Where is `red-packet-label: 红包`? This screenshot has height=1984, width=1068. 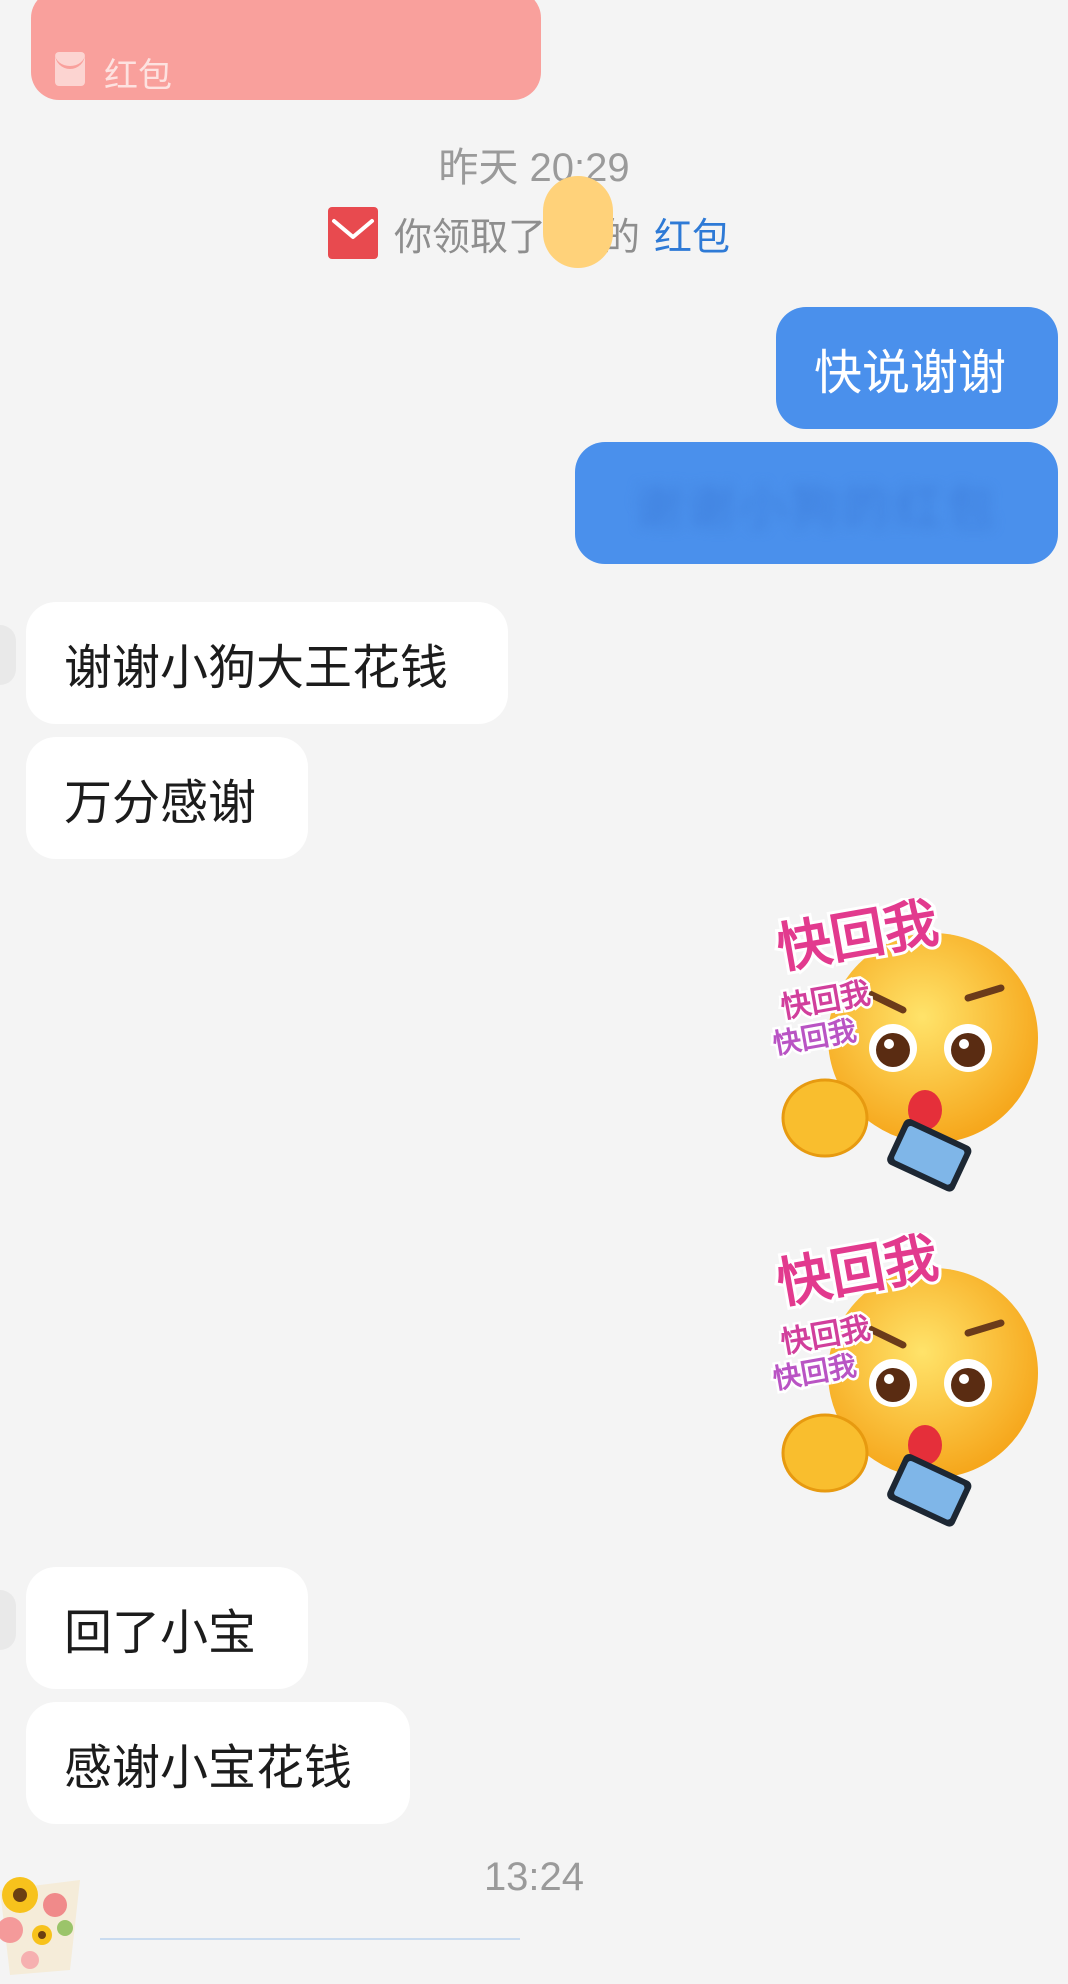 red-packet-label: 红包 is located at coordinates (138, 76).